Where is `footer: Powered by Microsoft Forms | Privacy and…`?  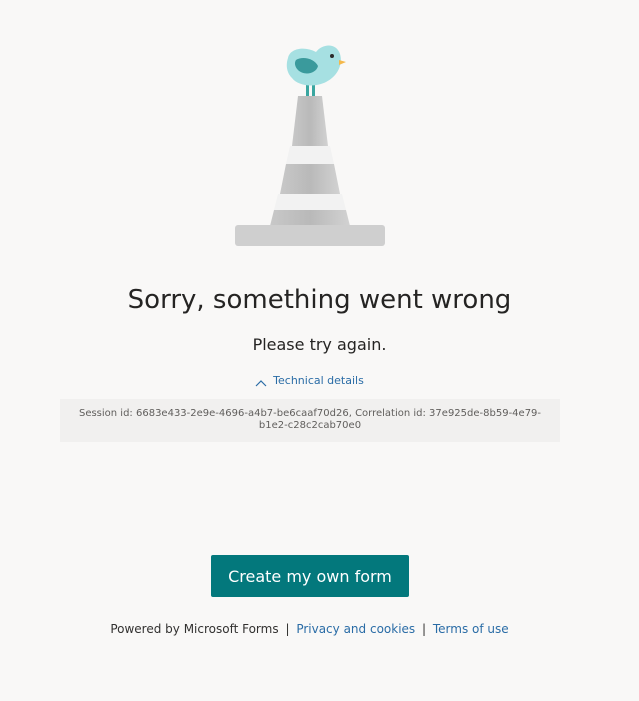 footer: Powered by Microsoft Forms | Privacy and… is located at coordinates (309, 629).